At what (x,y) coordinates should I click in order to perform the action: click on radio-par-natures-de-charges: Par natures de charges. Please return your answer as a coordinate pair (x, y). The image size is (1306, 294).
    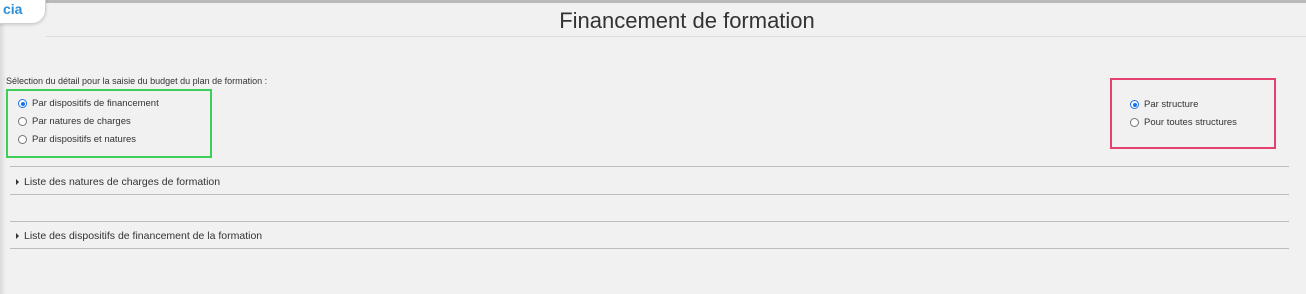
    Looking at the image, I should click on (74, 121).